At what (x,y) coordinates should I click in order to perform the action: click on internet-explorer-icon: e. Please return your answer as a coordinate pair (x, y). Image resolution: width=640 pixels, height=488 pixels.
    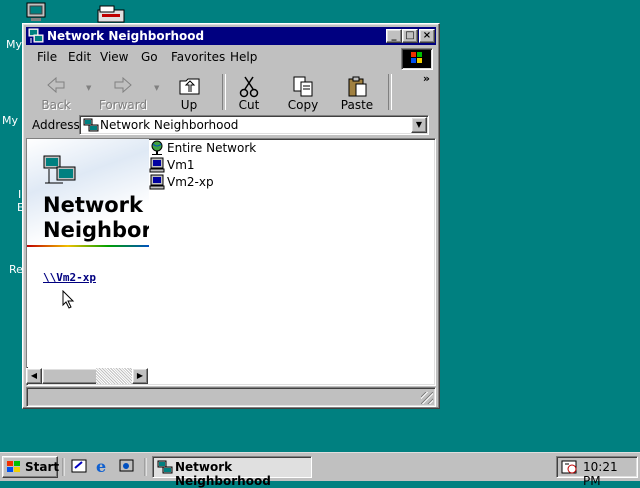
    Looking at the image, I should click on (103, 466).